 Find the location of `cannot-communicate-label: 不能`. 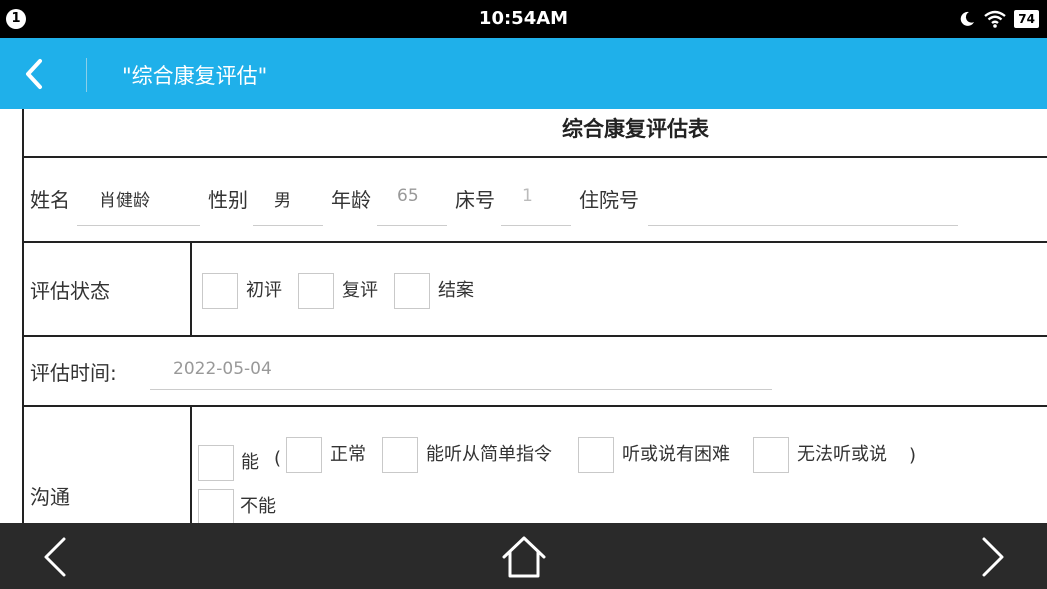

cannot-communicate-label: 不能 is located at coordinates (258, 506).